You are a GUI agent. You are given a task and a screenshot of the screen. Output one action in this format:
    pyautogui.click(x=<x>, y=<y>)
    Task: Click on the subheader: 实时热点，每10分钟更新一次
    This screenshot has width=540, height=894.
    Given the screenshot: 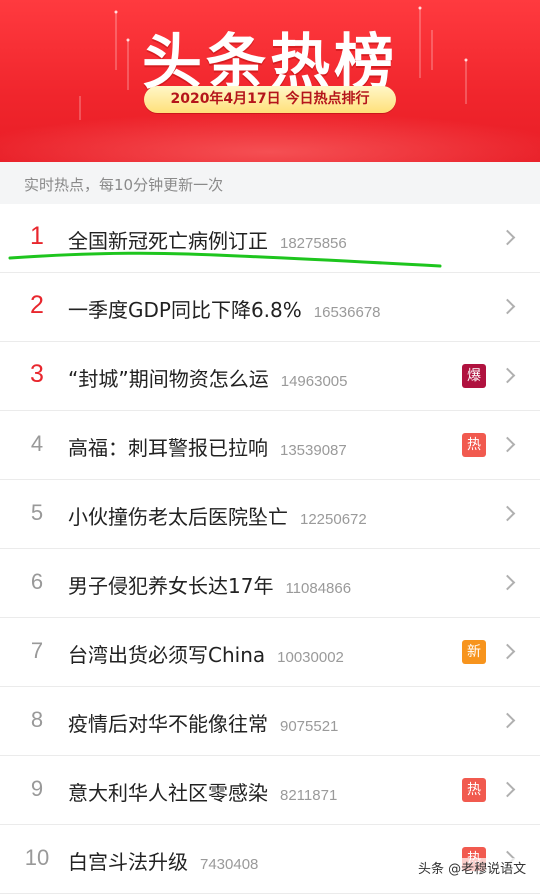 What is the action you would take?
    pyautogui.click(x=270, y=183)
    